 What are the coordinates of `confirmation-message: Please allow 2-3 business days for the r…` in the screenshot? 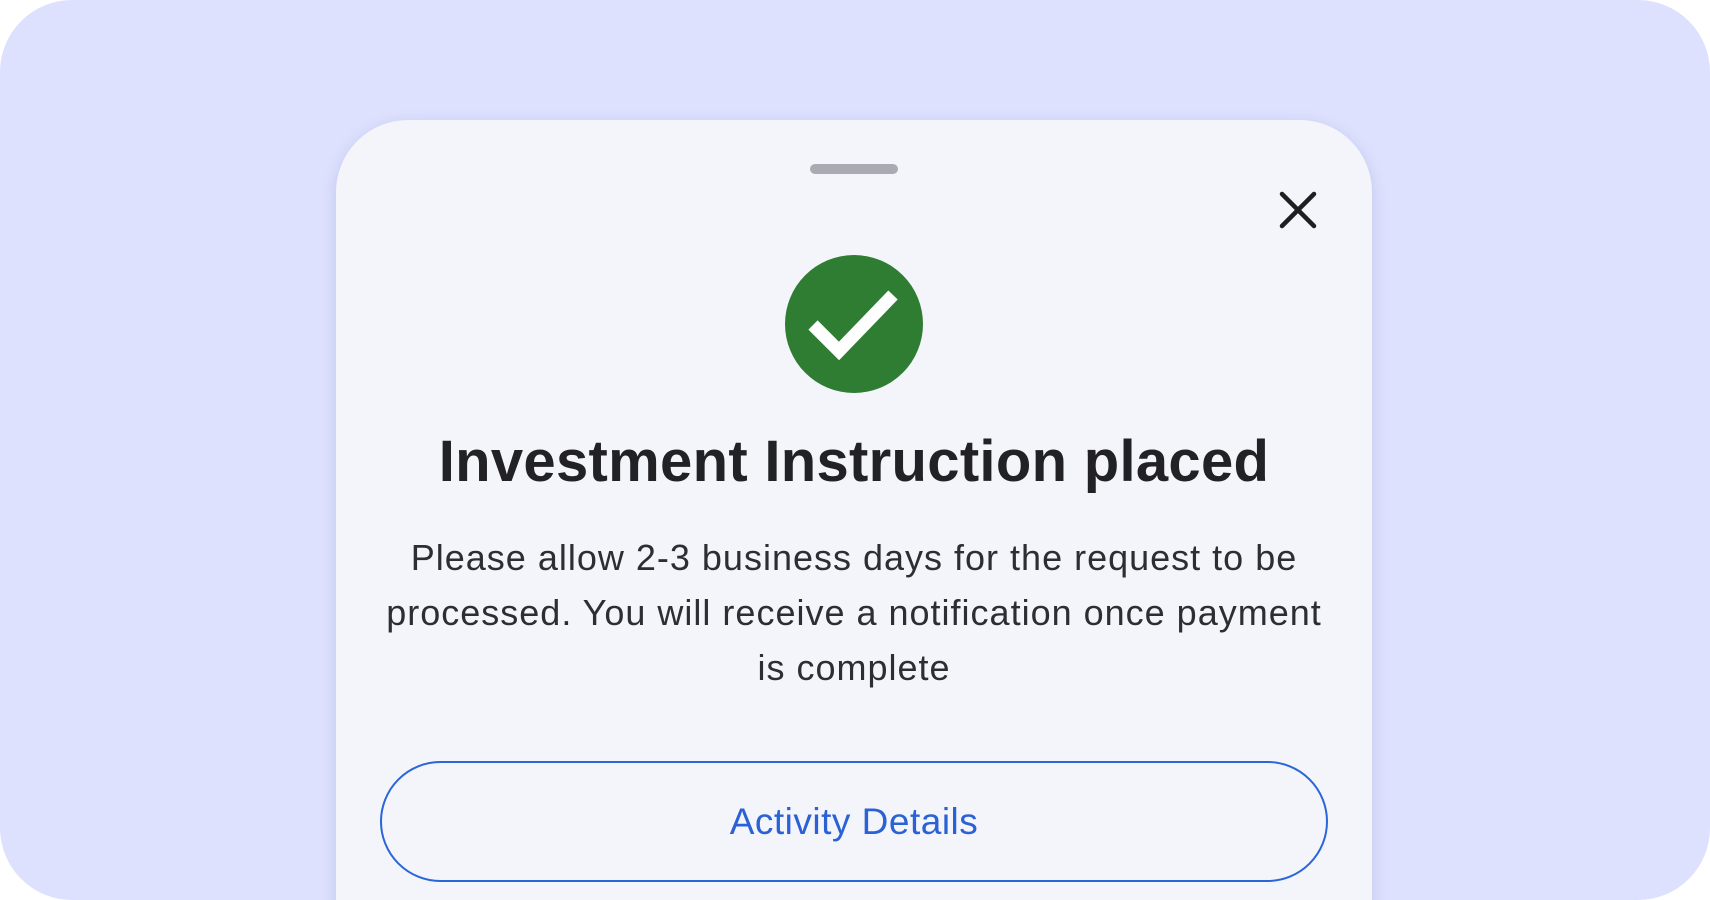 It's located at (854, 612).